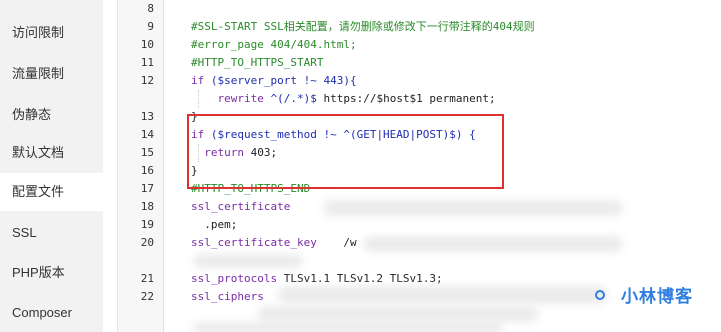  Describe the element at coordinates (150, 26) in the screenshot. I see `line-number: 9` at that location.